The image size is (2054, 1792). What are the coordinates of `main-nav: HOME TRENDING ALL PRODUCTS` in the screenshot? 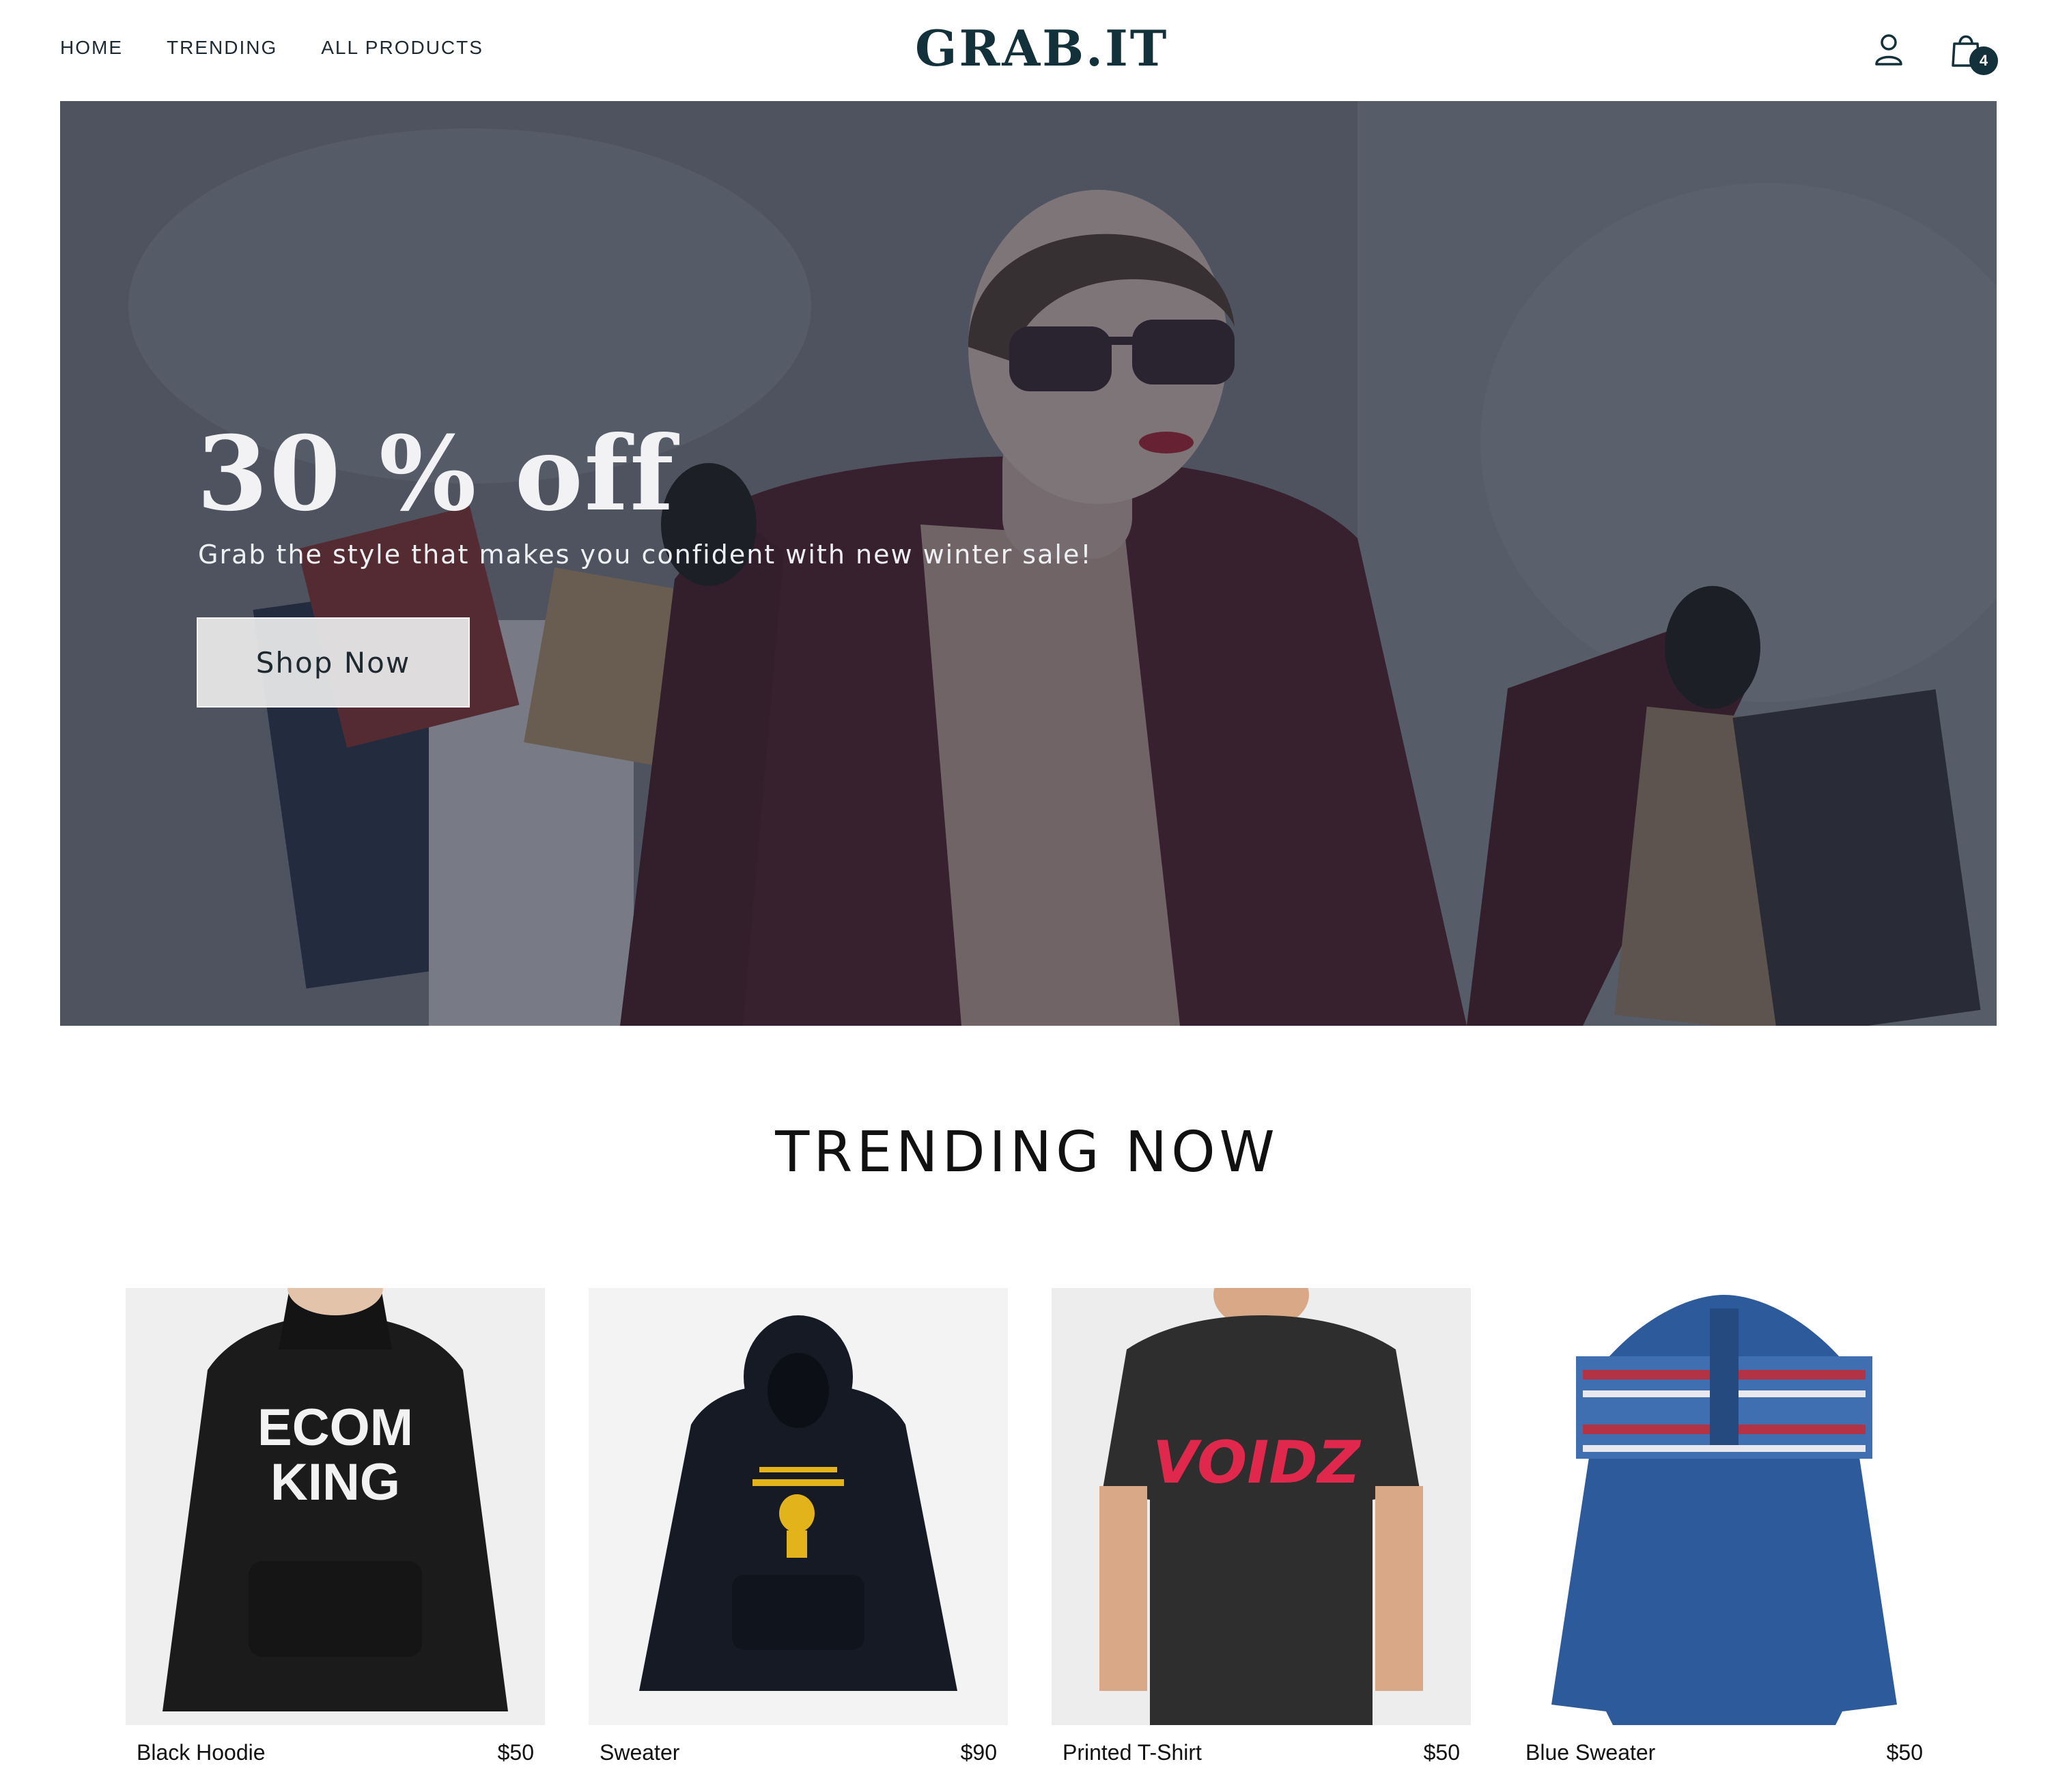 It's located at (271, 48).